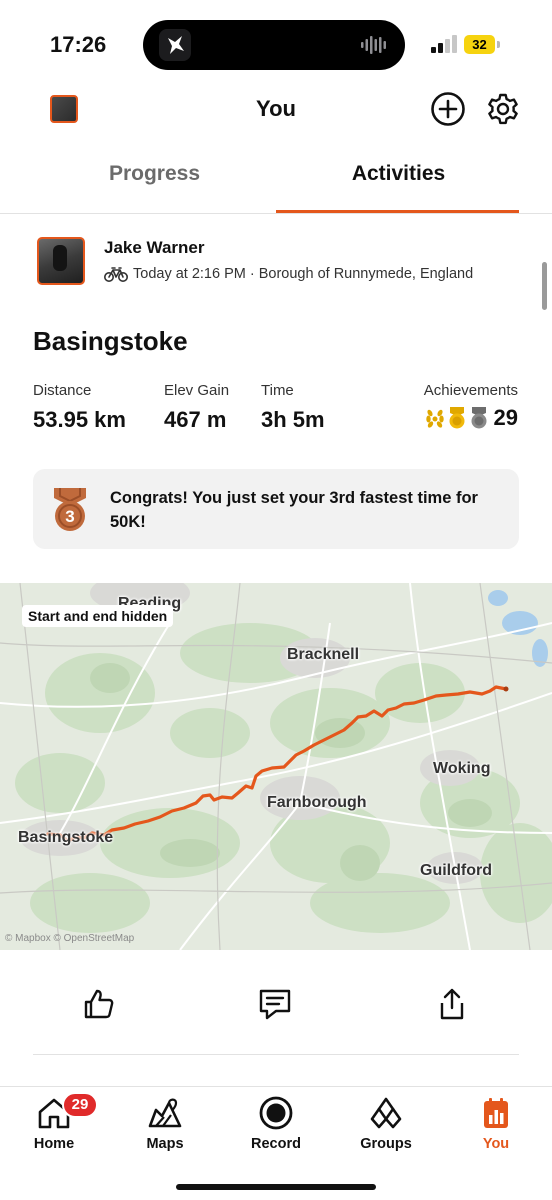 The height and width of the screenshot is (1200, 552). I want to click on start-end-hidden-badge: Start and end hidden, so click(98, 616).